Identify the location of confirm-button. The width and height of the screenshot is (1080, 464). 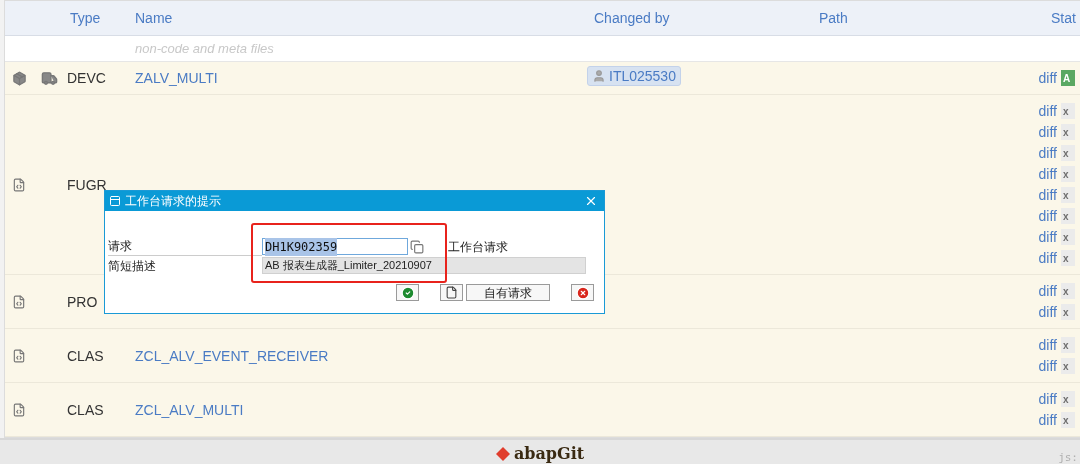
(407, 292).